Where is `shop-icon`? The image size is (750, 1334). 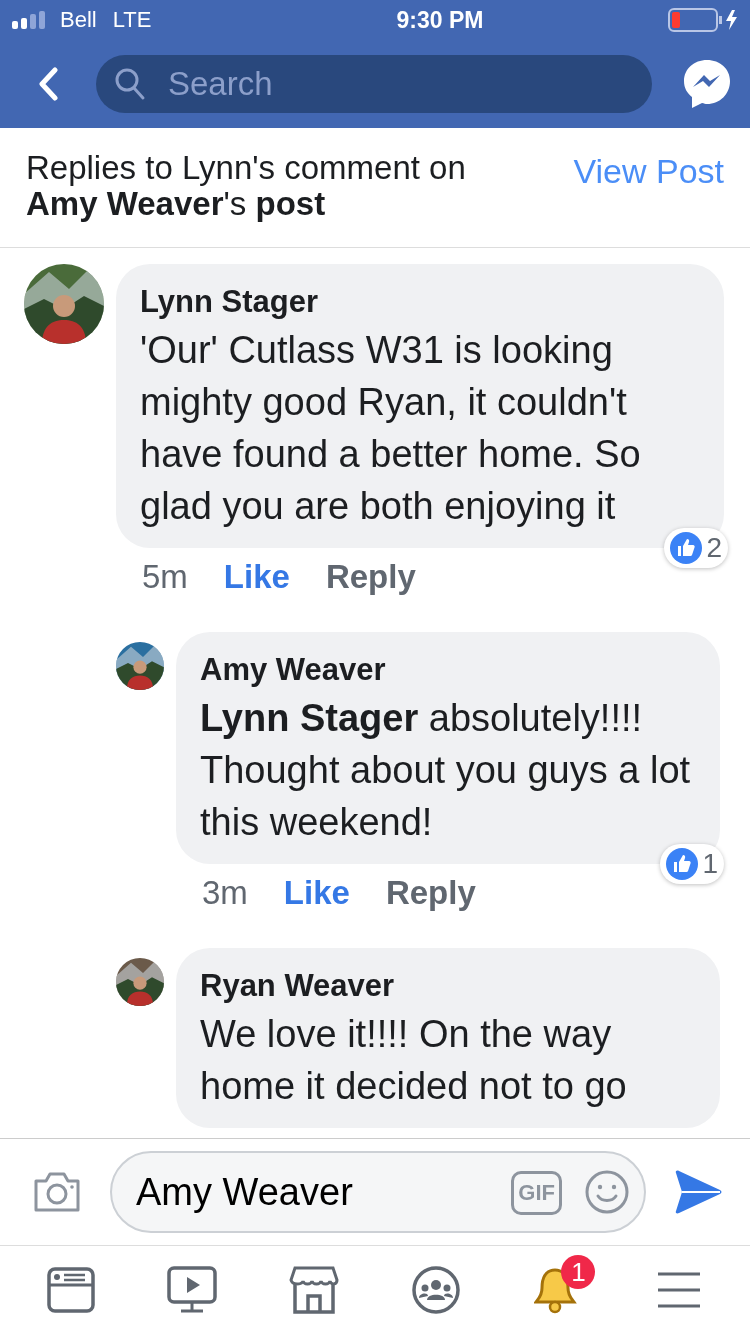 shop-icon is located at coordinates (314, 1290).